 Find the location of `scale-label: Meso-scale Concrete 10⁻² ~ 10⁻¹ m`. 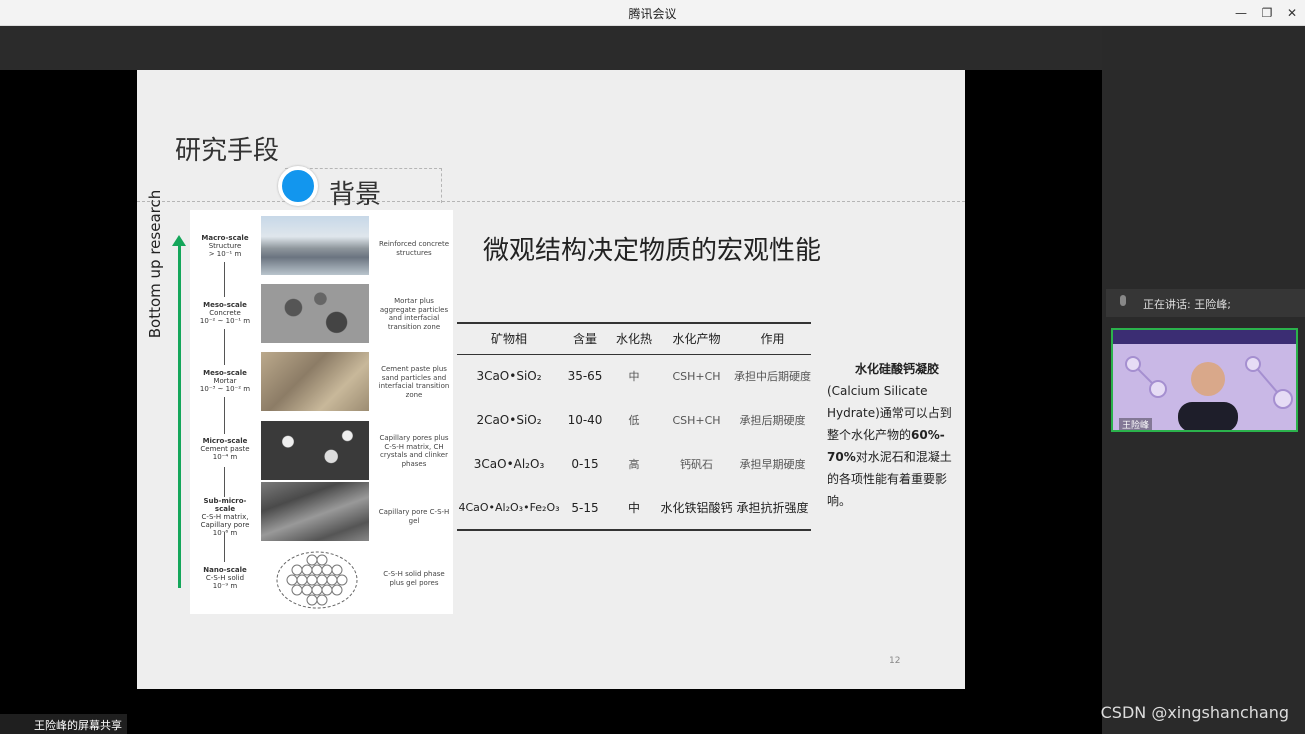

scale-label: Meso-scale Concrete 10⁻² ~ 10⁻¹ m is located at coordinates (225, 313).